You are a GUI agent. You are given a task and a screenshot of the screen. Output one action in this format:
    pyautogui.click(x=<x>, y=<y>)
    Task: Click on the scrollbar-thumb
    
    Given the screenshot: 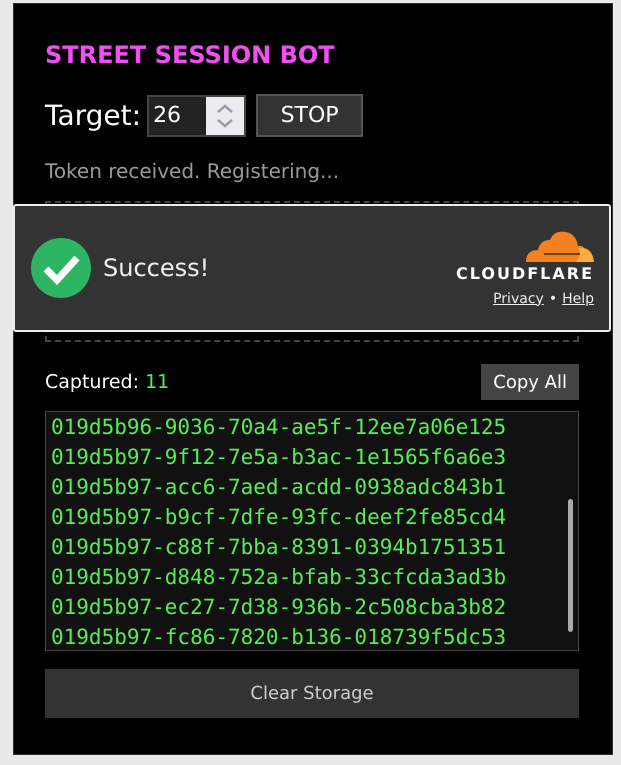 What is the action you would take?
    pyautogui.click(x=570, y=565)
    